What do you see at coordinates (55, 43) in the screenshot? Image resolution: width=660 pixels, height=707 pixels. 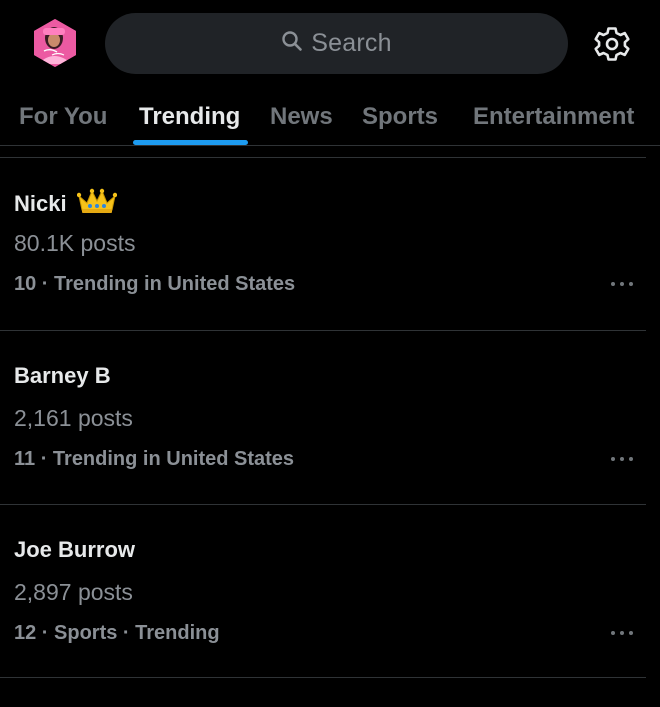 I see `profile-avatar` at bounding box center [55, 43].